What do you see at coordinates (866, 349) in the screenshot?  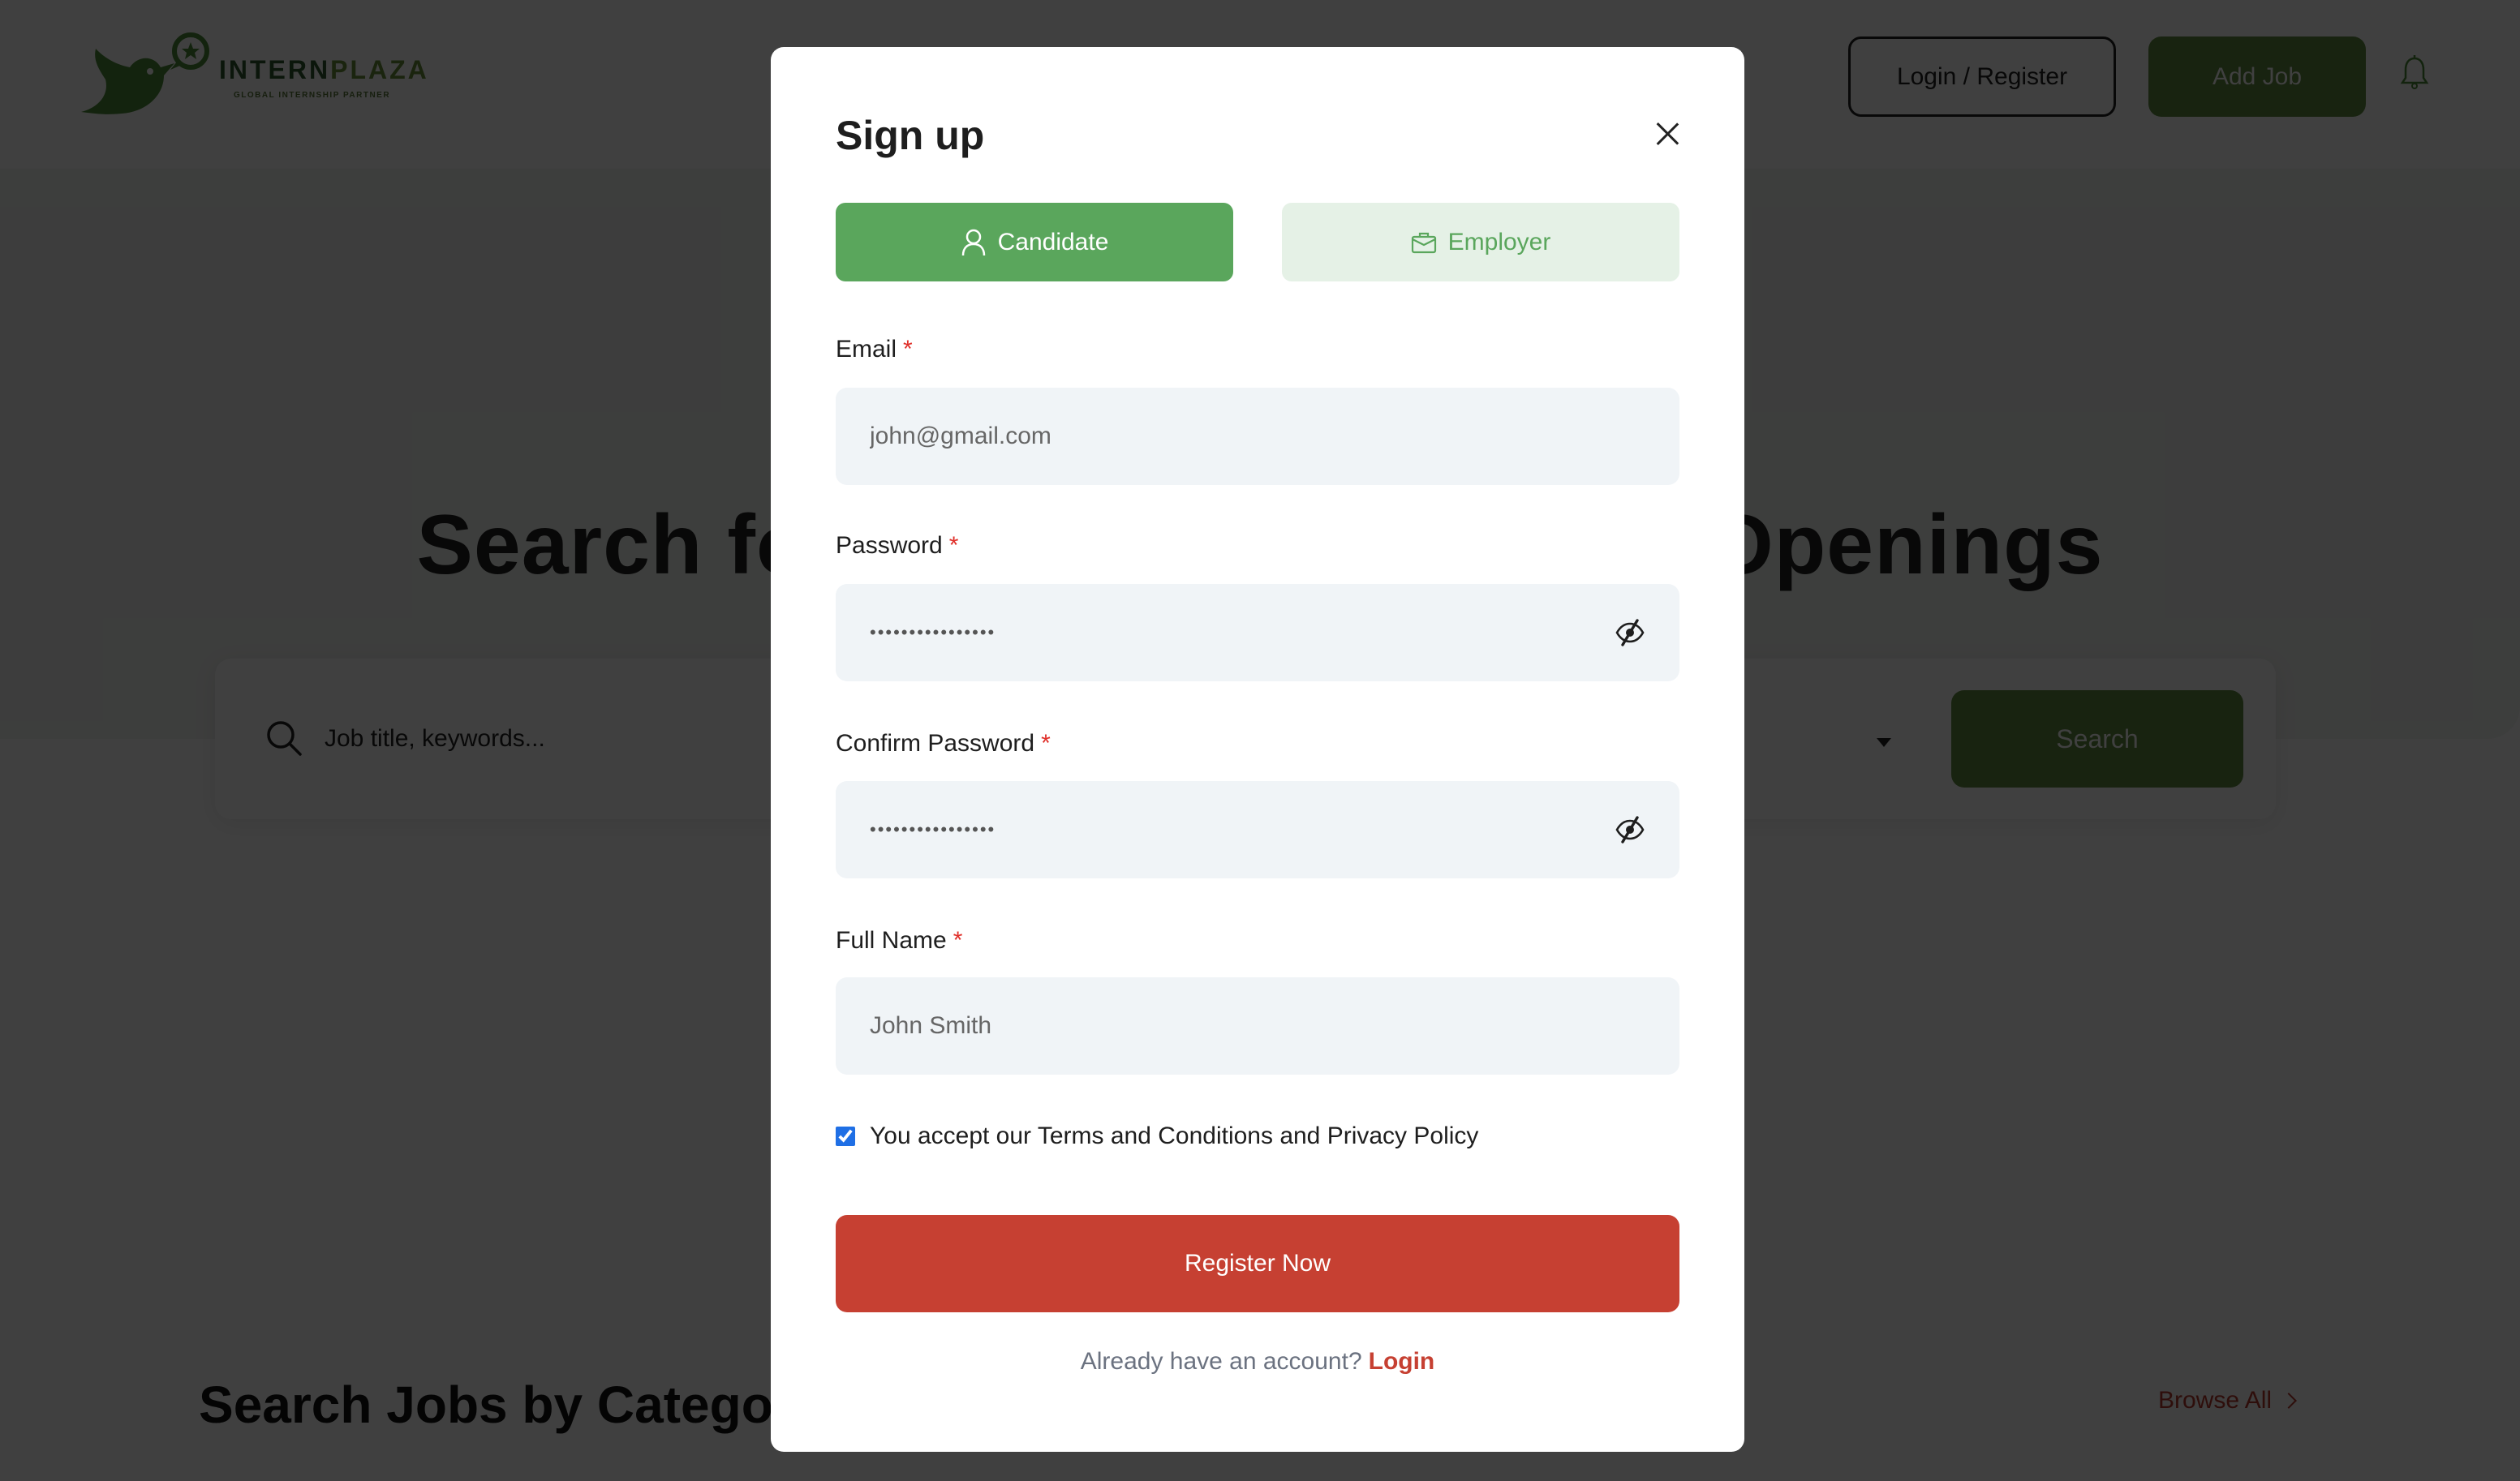 I see `email-label-text: Email` at bounding box center [866, 349].